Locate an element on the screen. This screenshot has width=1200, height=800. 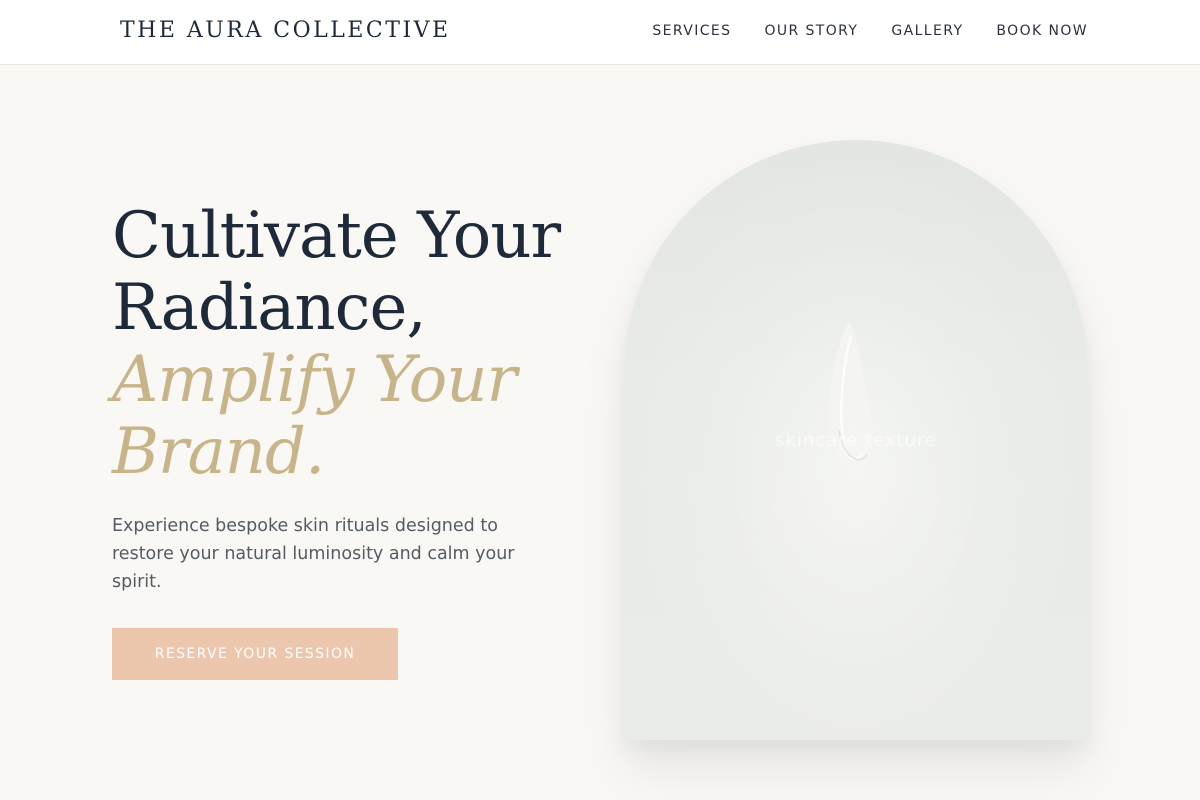
main-nav: SERVICES OUR STORY GALLERY BOOK NOW is located at coordinates (870, 31).